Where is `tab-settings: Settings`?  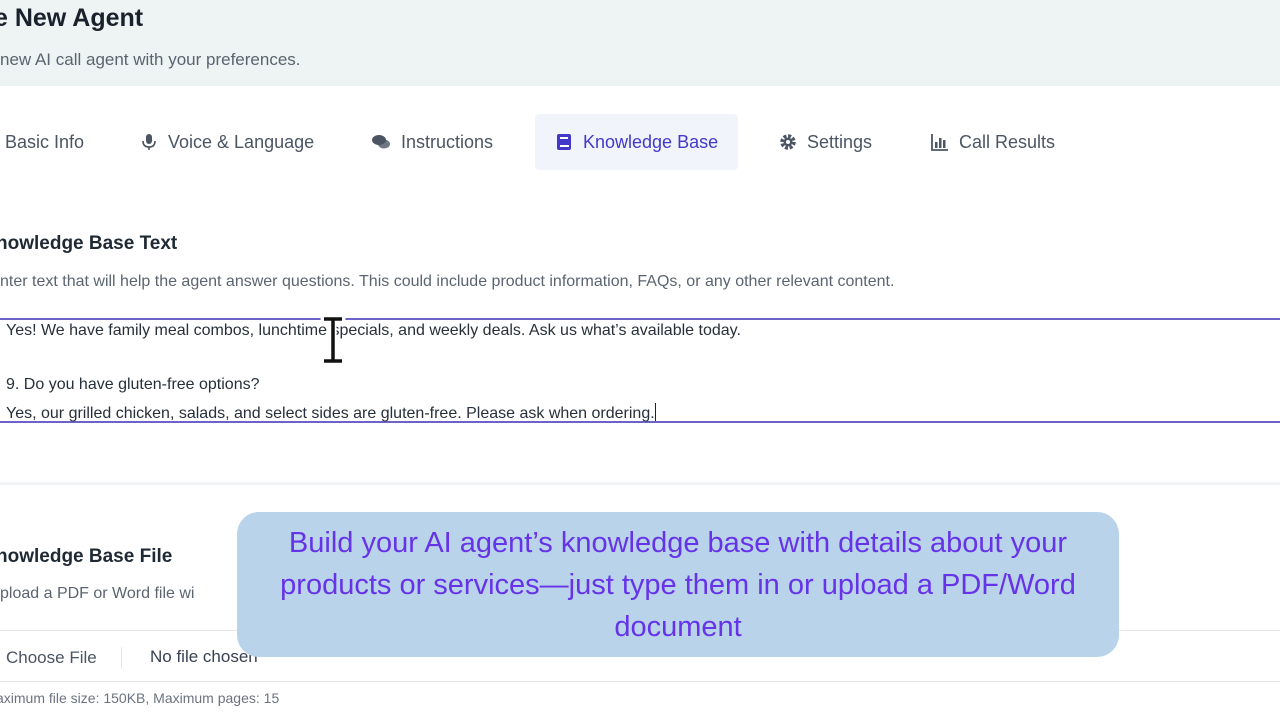
tab-settings: Settings is located at coordinates (825, 142).